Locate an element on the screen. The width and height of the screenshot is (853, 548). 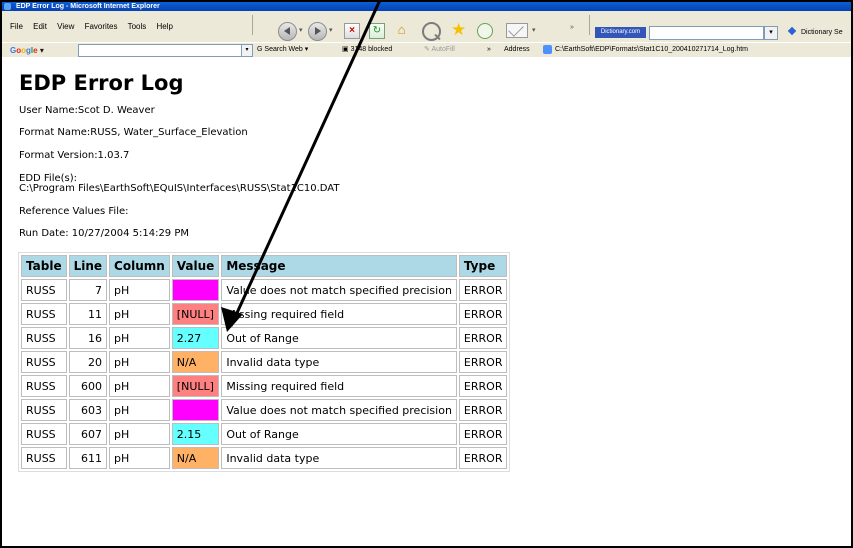
google-toolbar-more-button: » is located at coordinates (489, 50).